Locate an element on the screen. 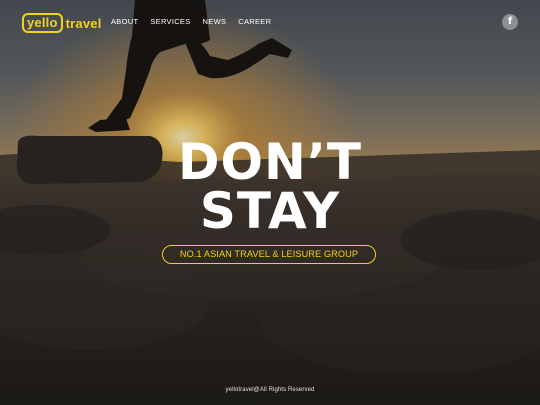  main-menu: ABOUT SERVICES NEWS CAREER is located at coordinates (191, 21).